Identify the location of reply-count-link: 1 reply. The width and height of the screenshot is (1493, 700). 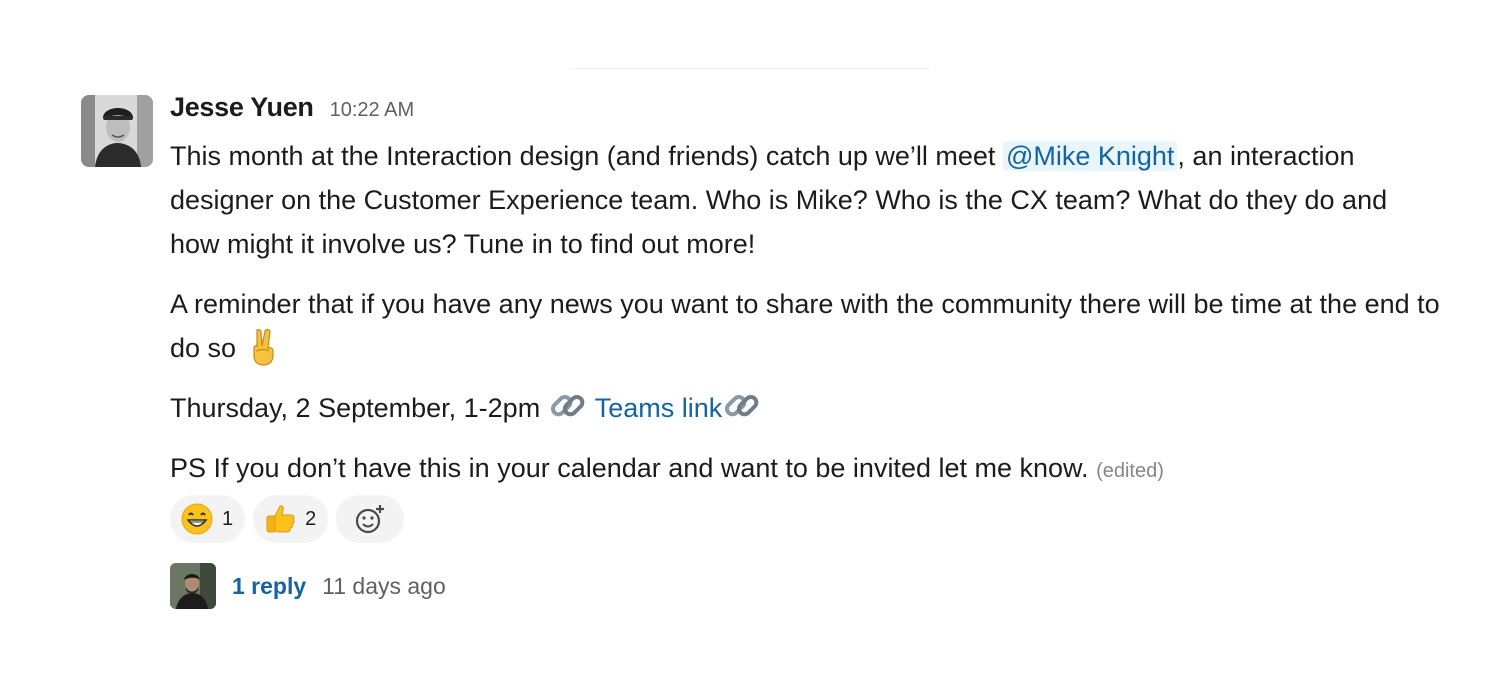
(269, 586).